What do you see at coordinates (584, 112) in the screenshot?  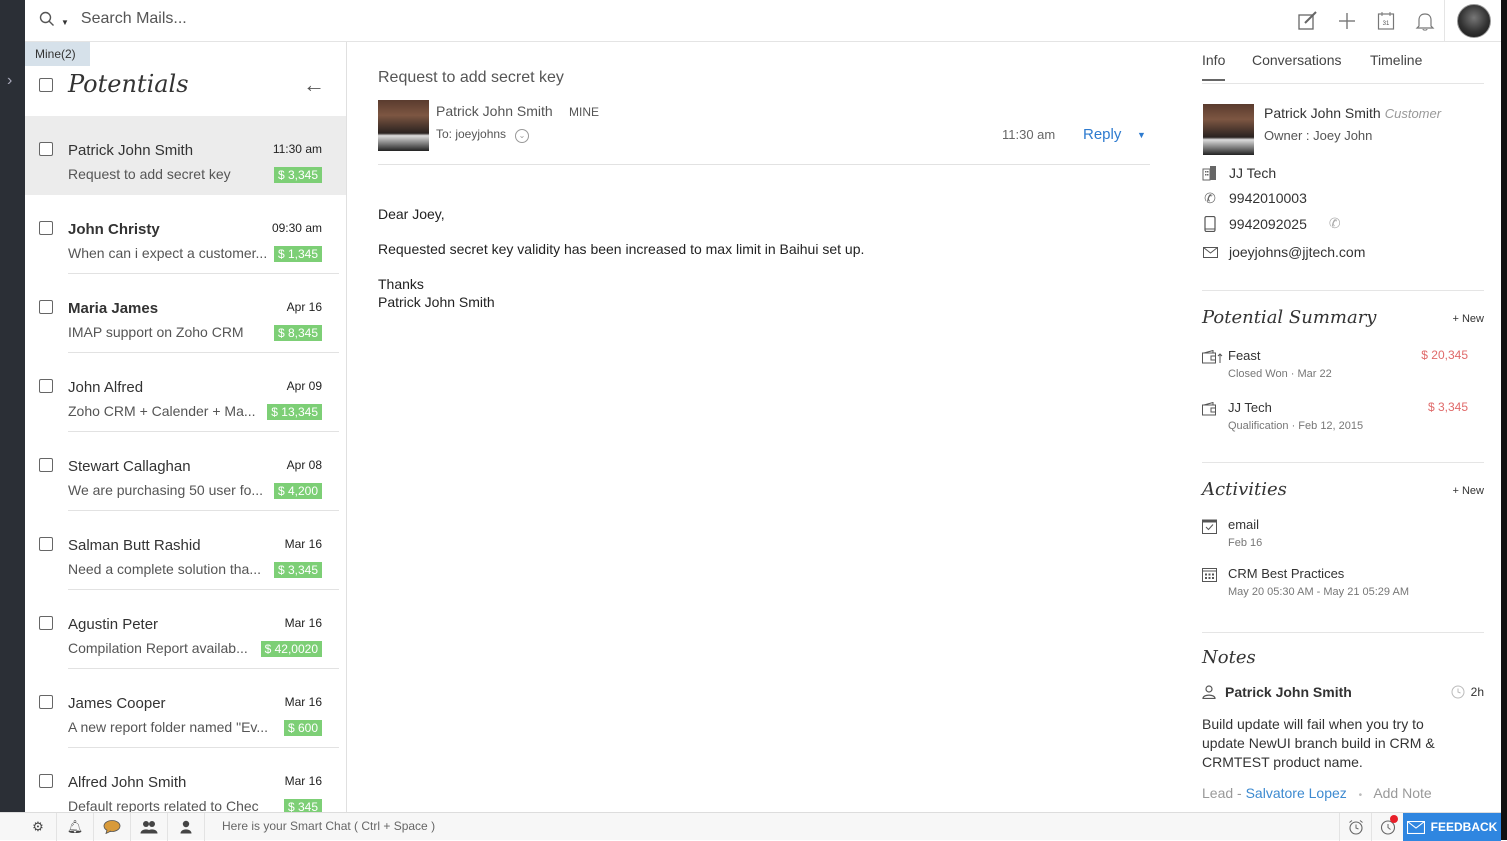 I see `mine-tag: MINE` at bounding box center [584, 112].